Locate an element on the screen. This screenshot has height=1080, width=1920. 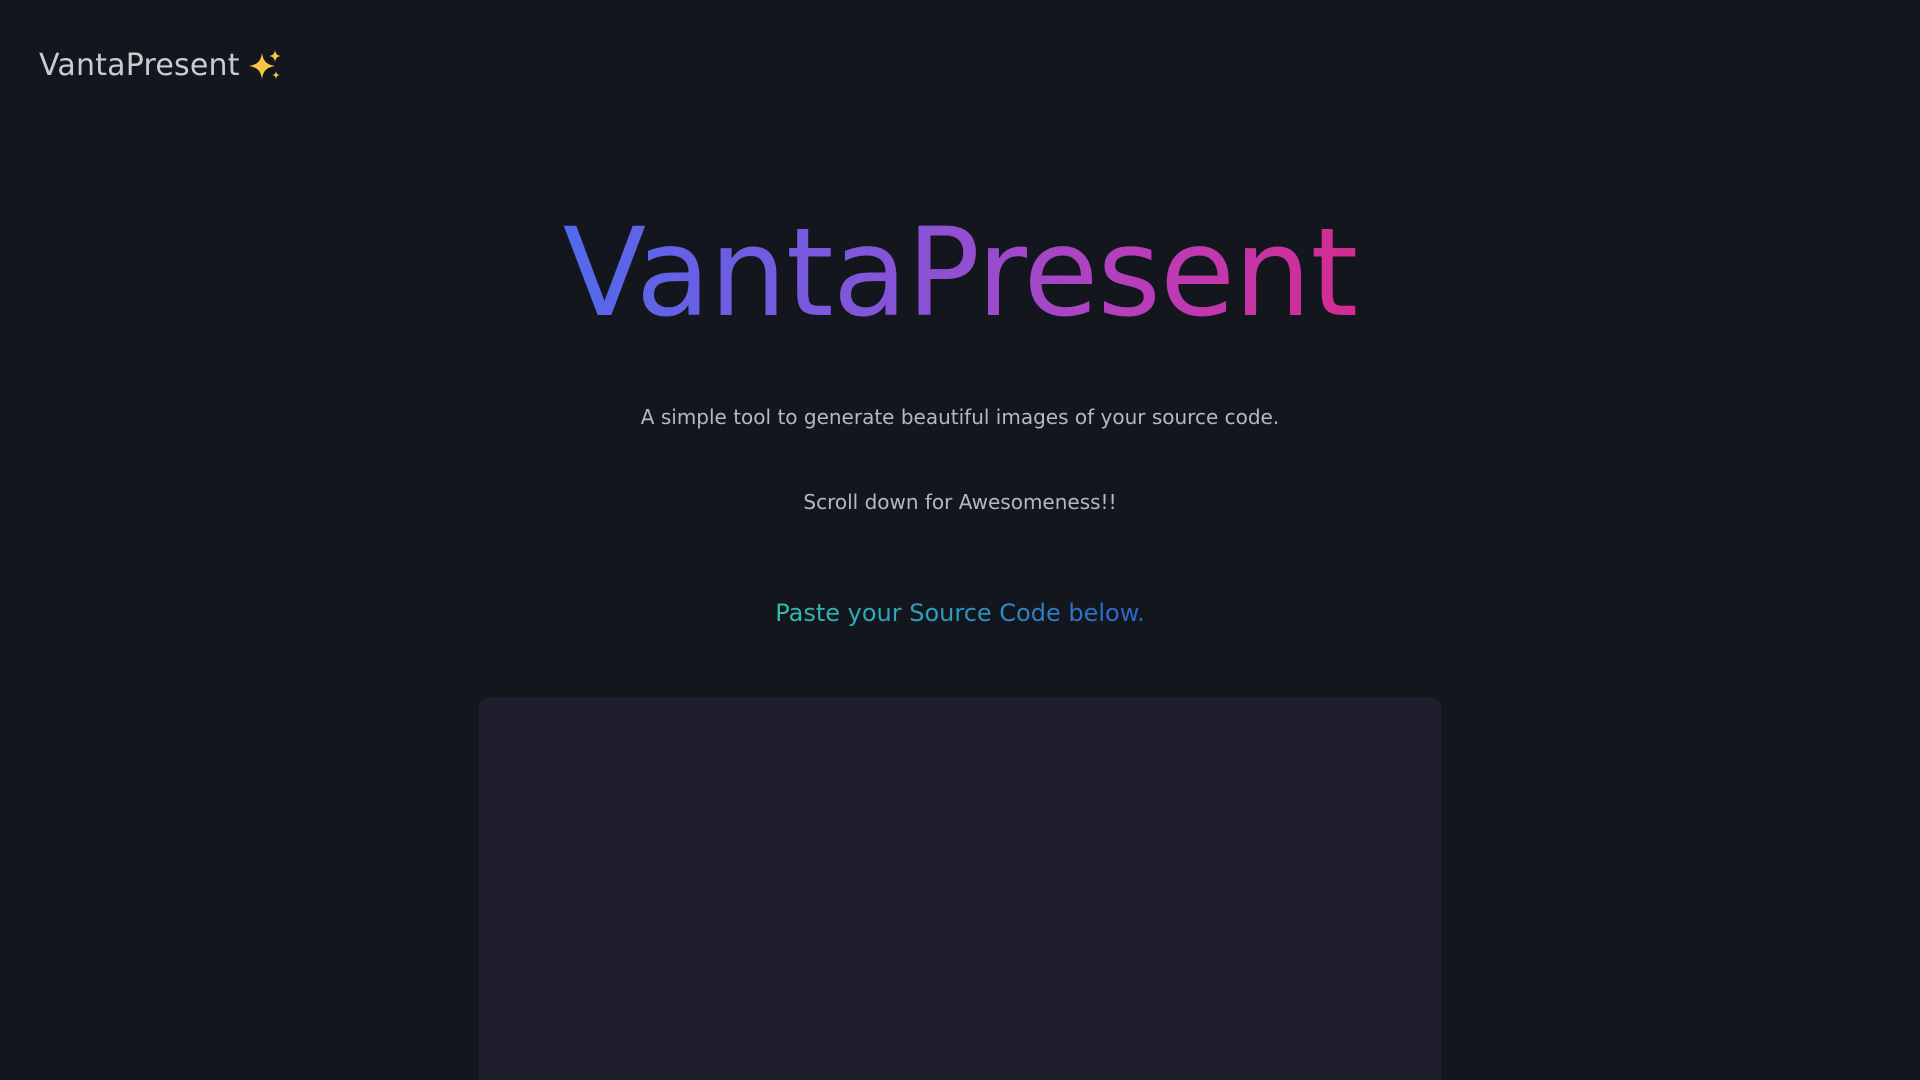
hero-title-text: VantaPresent is located at coordinates (960, 273).